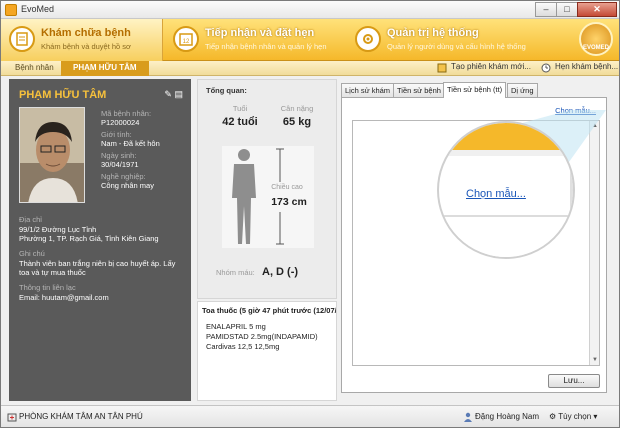  What do you see at coordinates (595, 416) in the screenshot?
I see `chevron-down-icon: ▾` at bounding box center [595, 416].